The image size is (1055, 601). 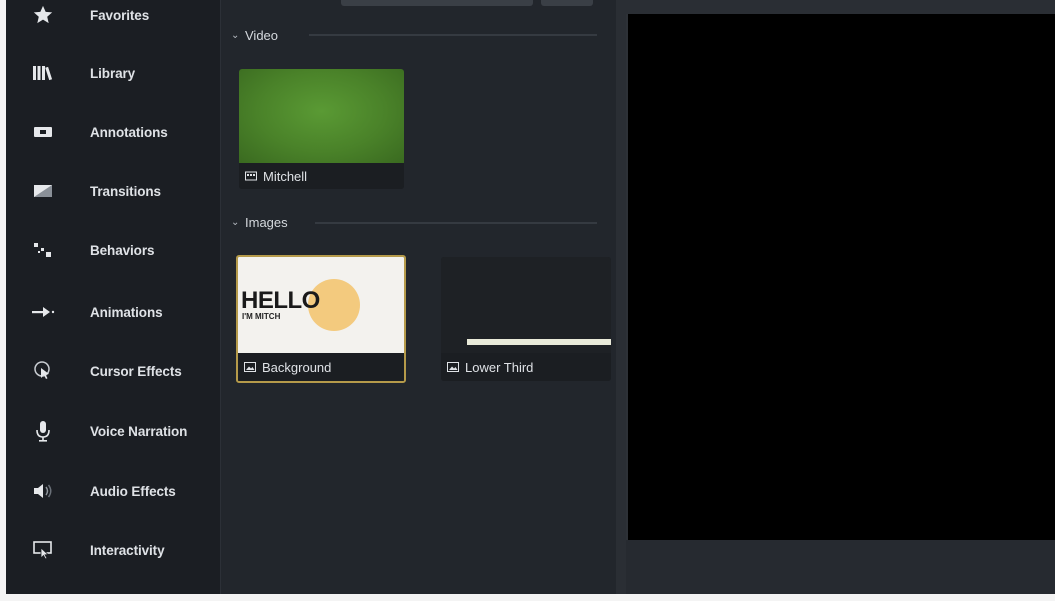 I want to click on search-field-edge, so click(x=437, y=3).